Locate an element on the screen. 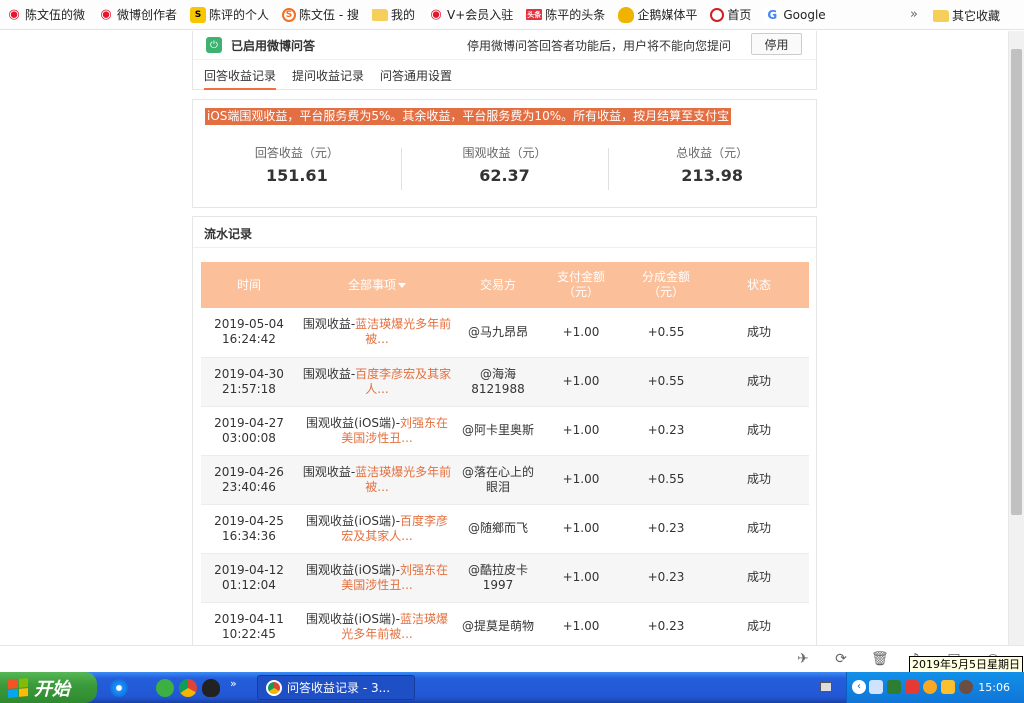 This screenshot has height=703, width=1024. cell-party-link: @阿卡里奥斯 is located at coordinates (498, 431).